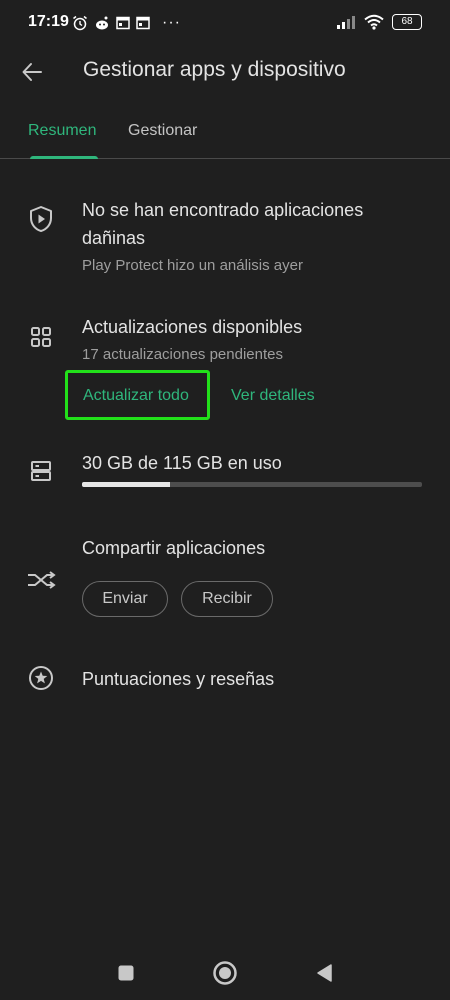 The image size is (450, 1000). I want to click on apps-grid-icon, so click(41, 337).